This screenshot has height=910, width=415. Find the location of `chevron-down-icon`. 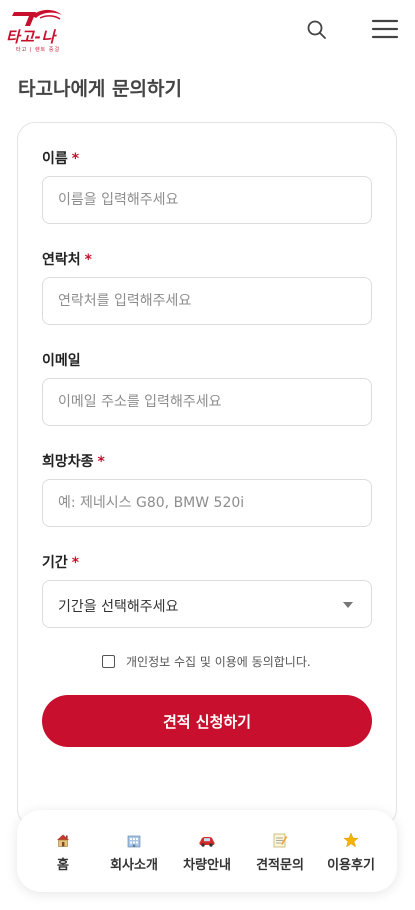

chevron-down-icon is located at coordinates (348, 605).